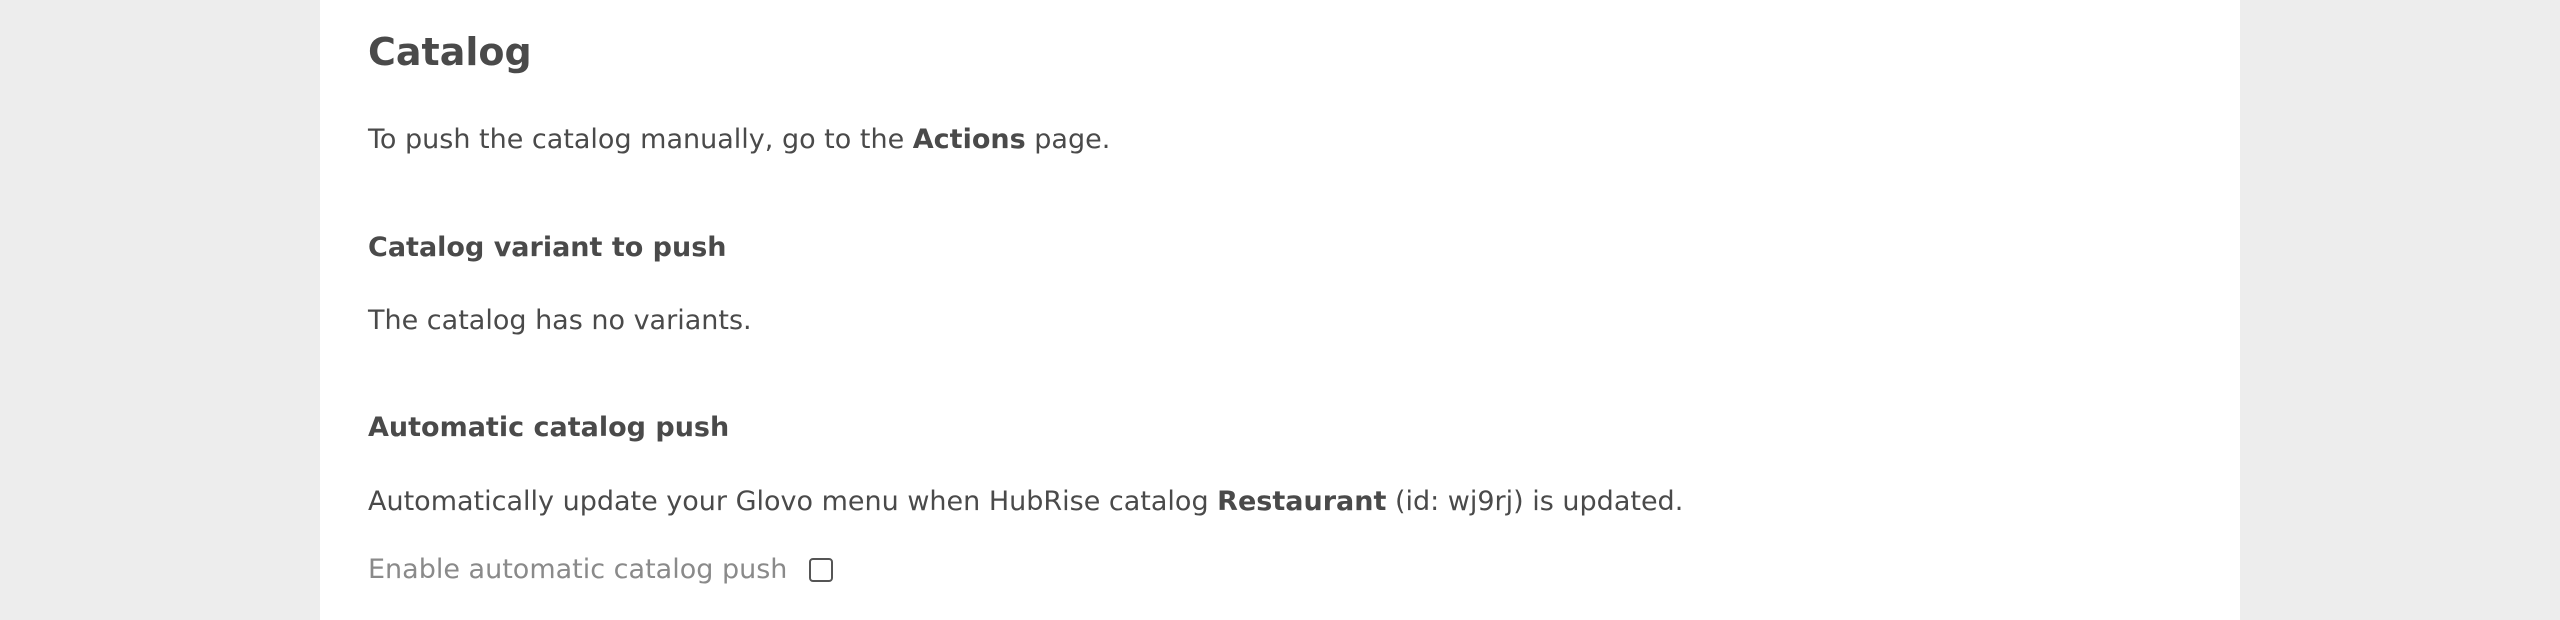 Image resolution: width=2560 pixels, height=620 pixels. What do you see at coordinates (1302, 501) in the screenshot?
I see `catalog-name: Restaurant` at bounding box center [1302, 501].